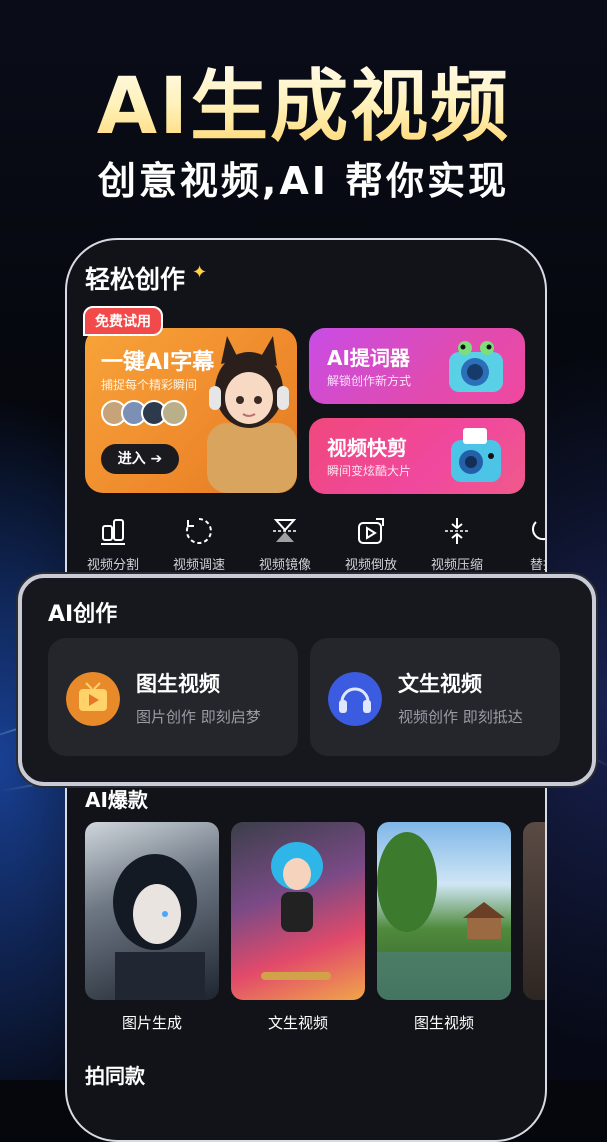 This screenshot has width=607, height=1142. What do you see at coordinates (198, 565) in the screenshot?
I see `tool-label: 视频调速` at bounding box center [198, 565].